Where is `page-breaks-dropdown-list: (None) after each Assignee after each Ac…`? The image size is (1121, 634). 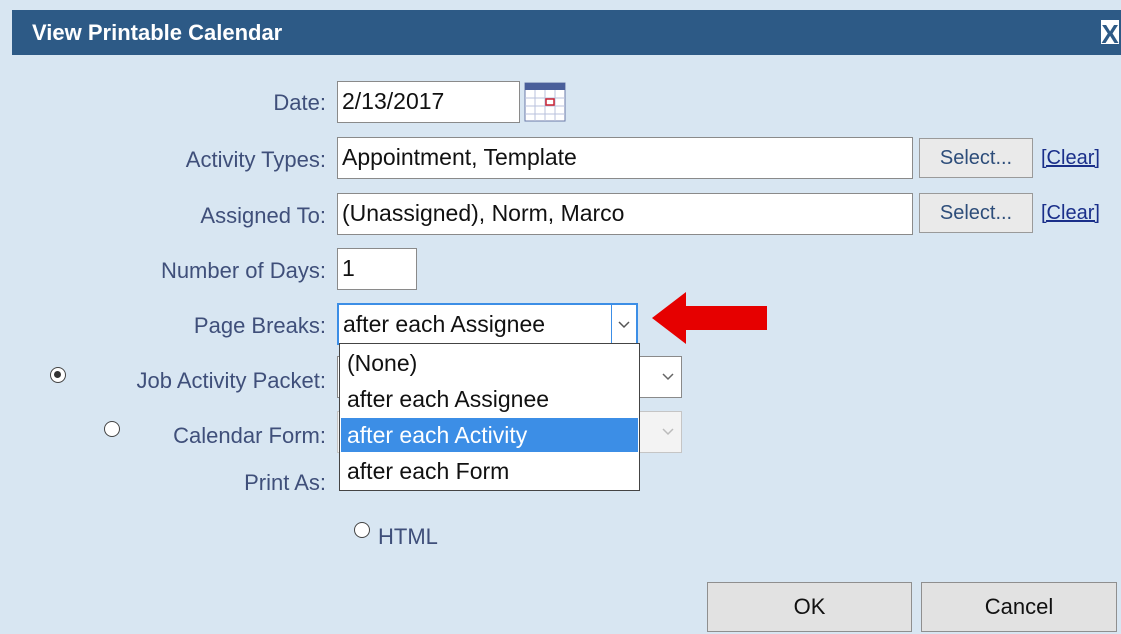 page-breaks-dropdown-list: (None) after each Assignee after each Ac… is located at coordinates (489, 417).